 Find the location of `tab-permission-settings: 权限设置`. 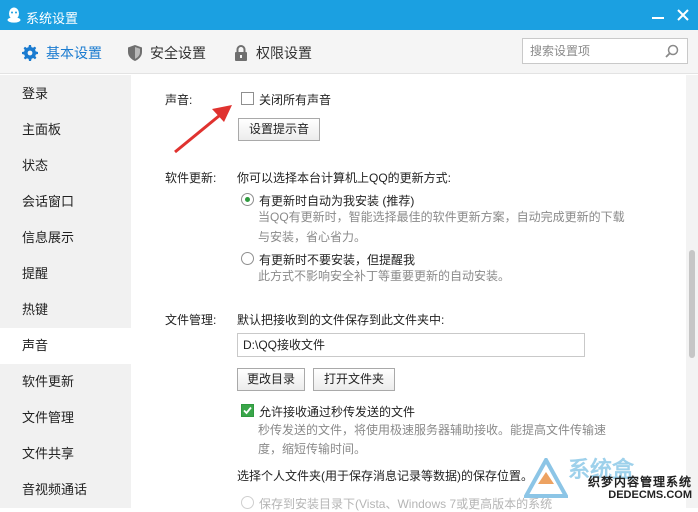

tab-permission-settings: 权限设置 is located at coordinates (273, 53).